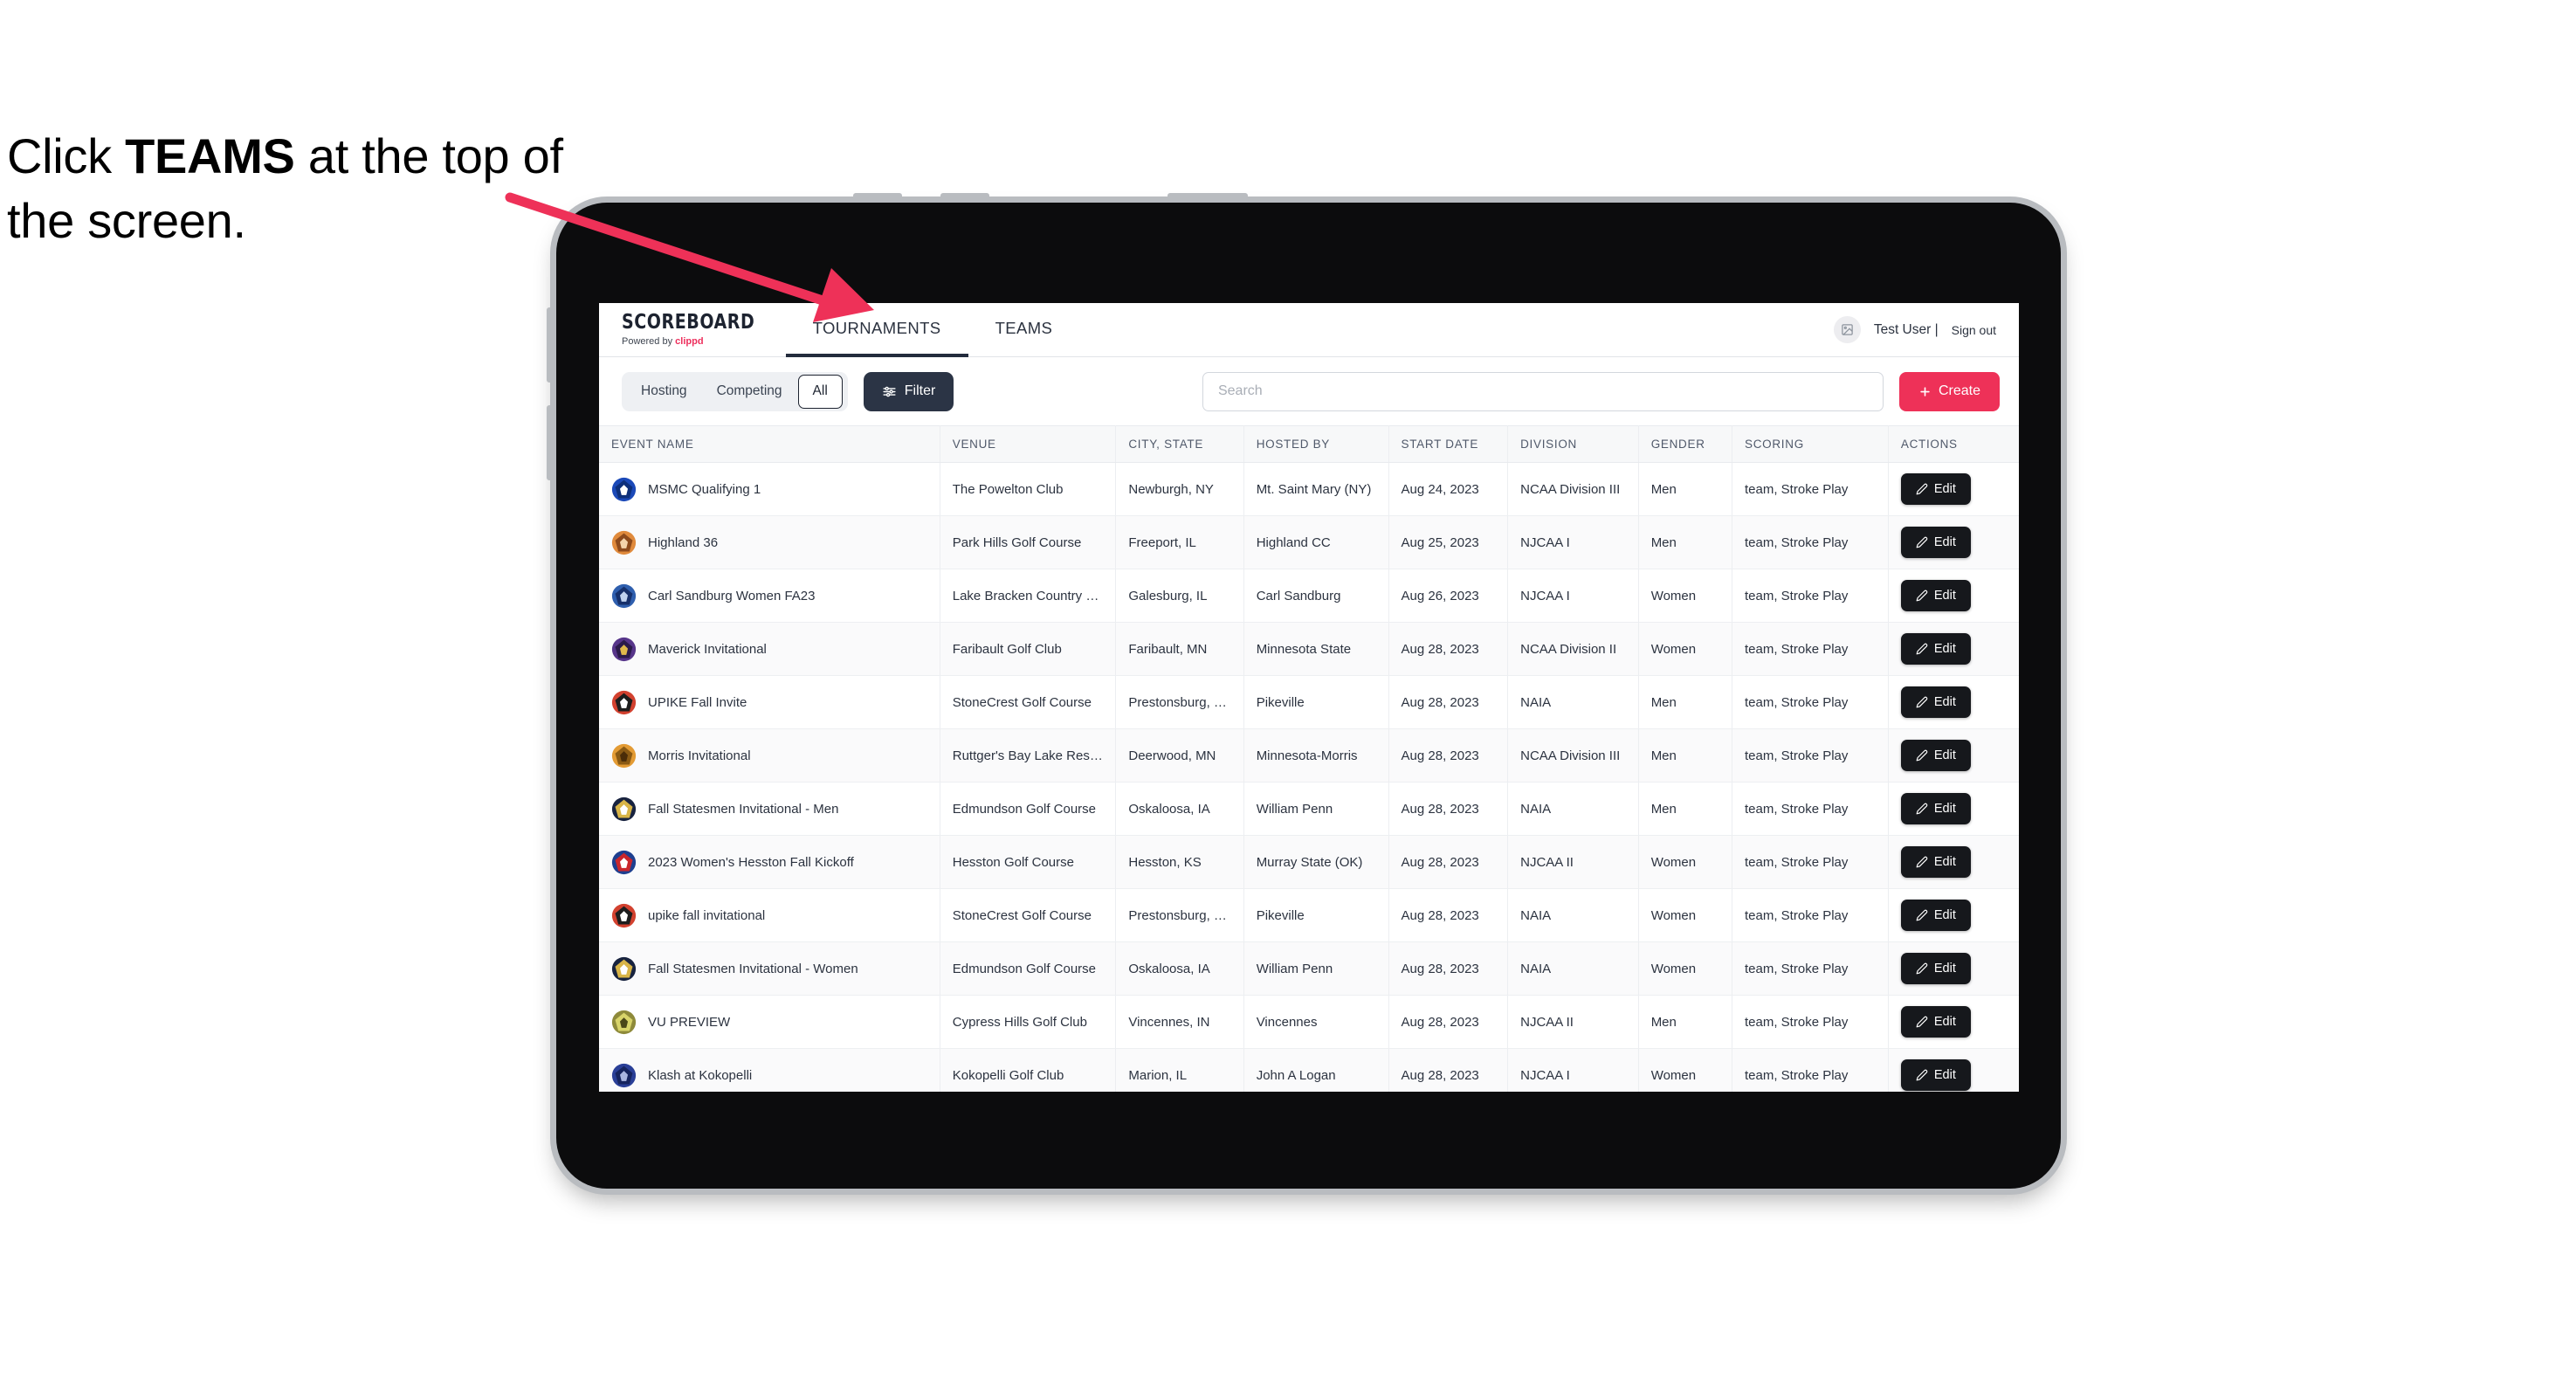 This screenshot has height=1386, width=2576. I want to click on filter-button: Filter, so click(908, 391).